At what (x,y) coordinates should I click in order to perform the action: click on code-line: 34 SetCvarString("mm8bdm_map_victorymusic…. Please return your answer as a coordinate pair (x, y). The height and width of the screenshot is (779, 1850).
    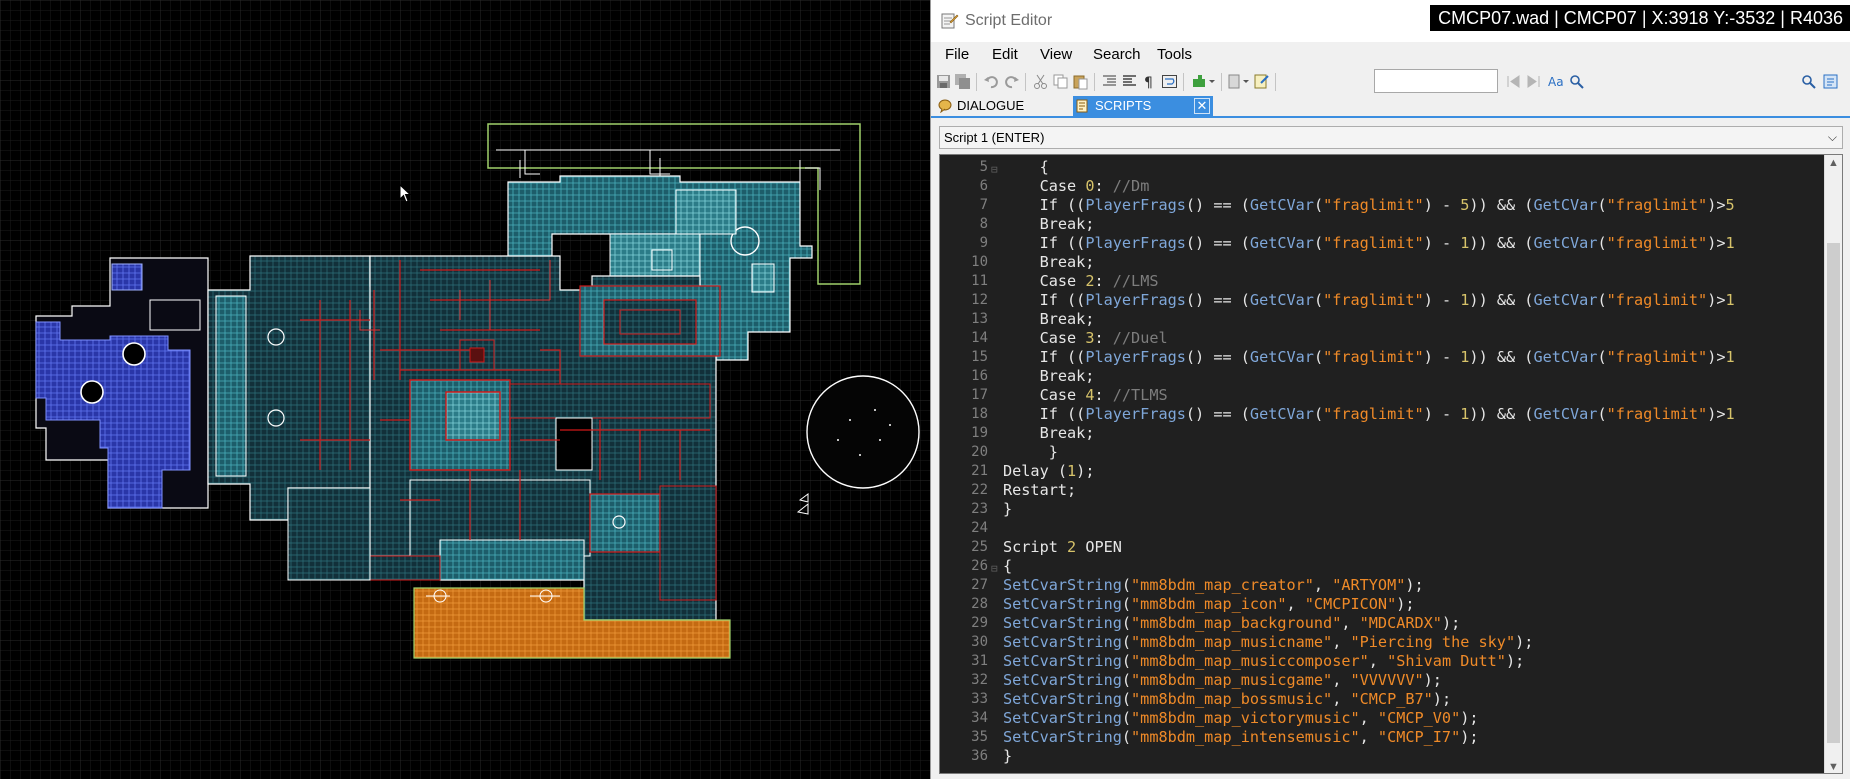
    Looking at the image, I should click on (1383, 718).